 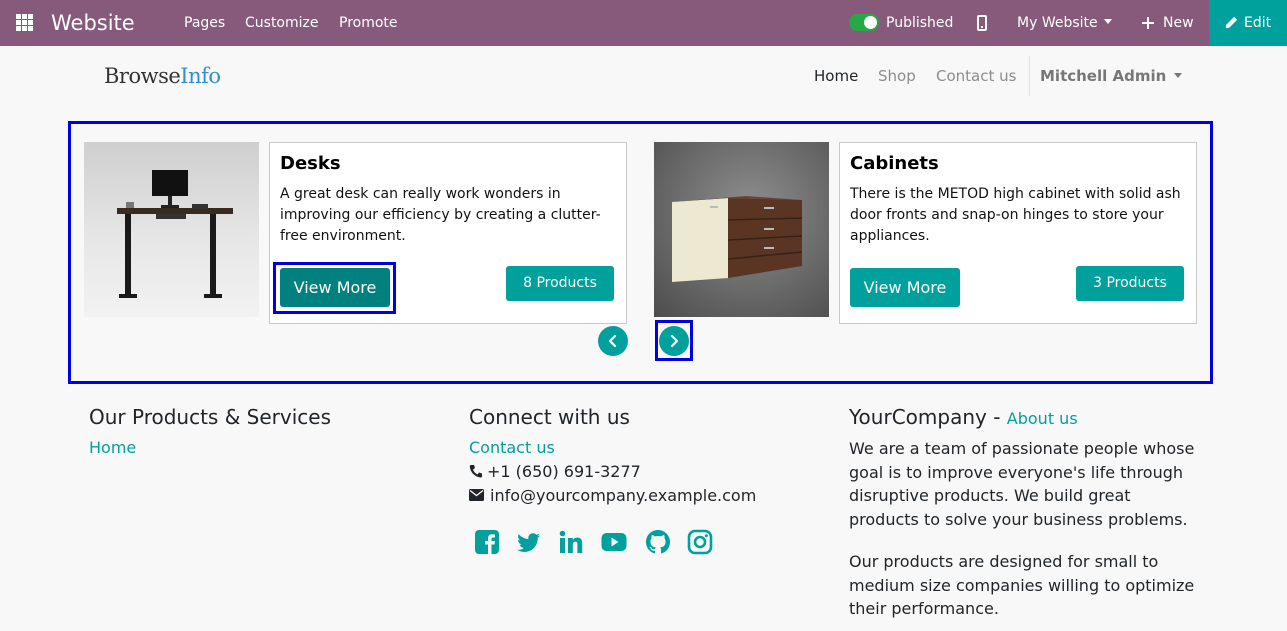 What do you see at coordinates (368, 23) in the screenshot?
I see `menu-promote: Promote` at bounding box center [368, 23].